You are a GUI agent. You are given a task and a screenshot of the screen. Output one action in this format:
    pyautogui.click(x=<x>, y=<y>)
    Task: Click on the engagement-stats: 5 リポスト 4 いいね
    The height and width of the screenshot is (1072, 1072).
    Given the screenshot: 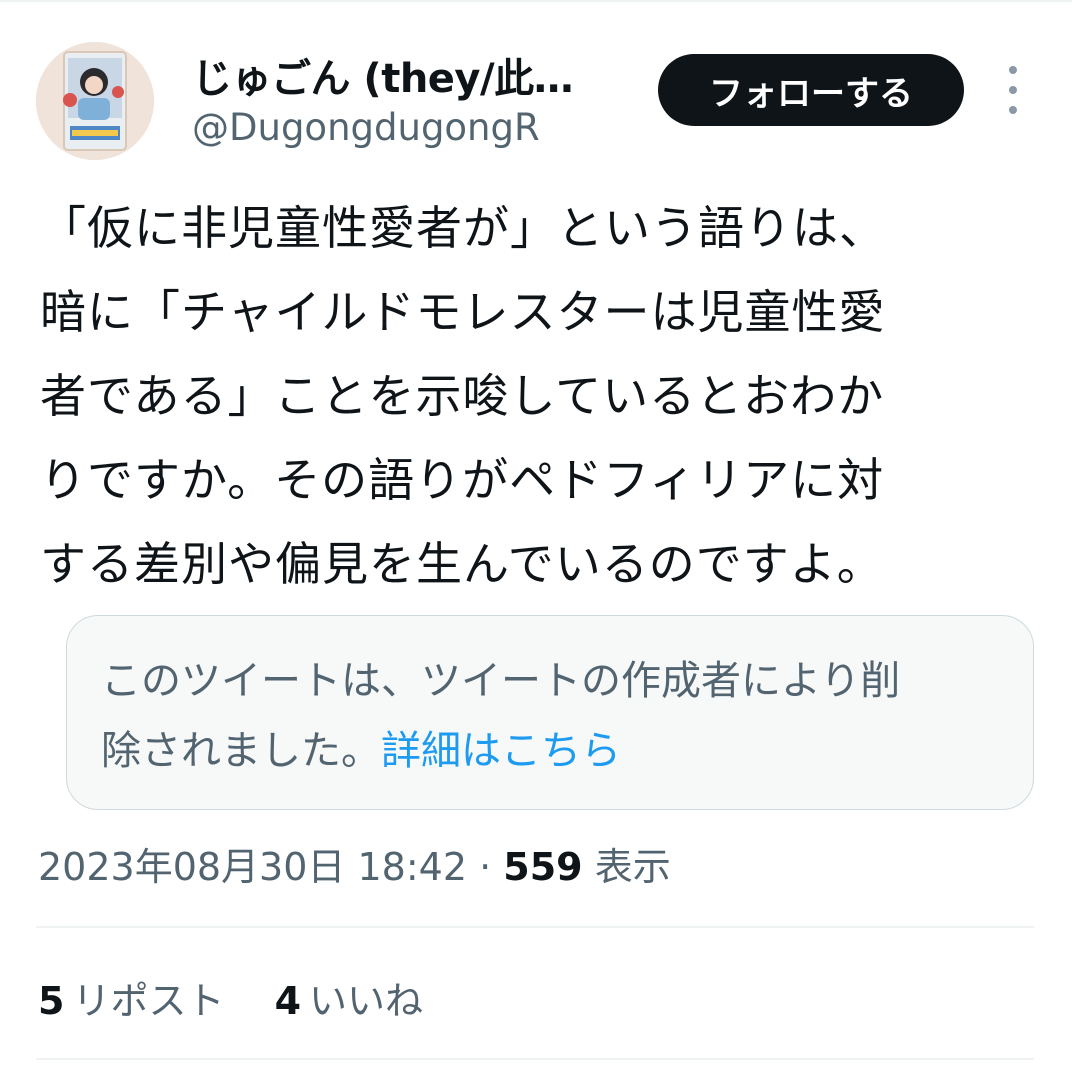 What is the action you would take?
    pyautogui.click(x=249, y=997)
    